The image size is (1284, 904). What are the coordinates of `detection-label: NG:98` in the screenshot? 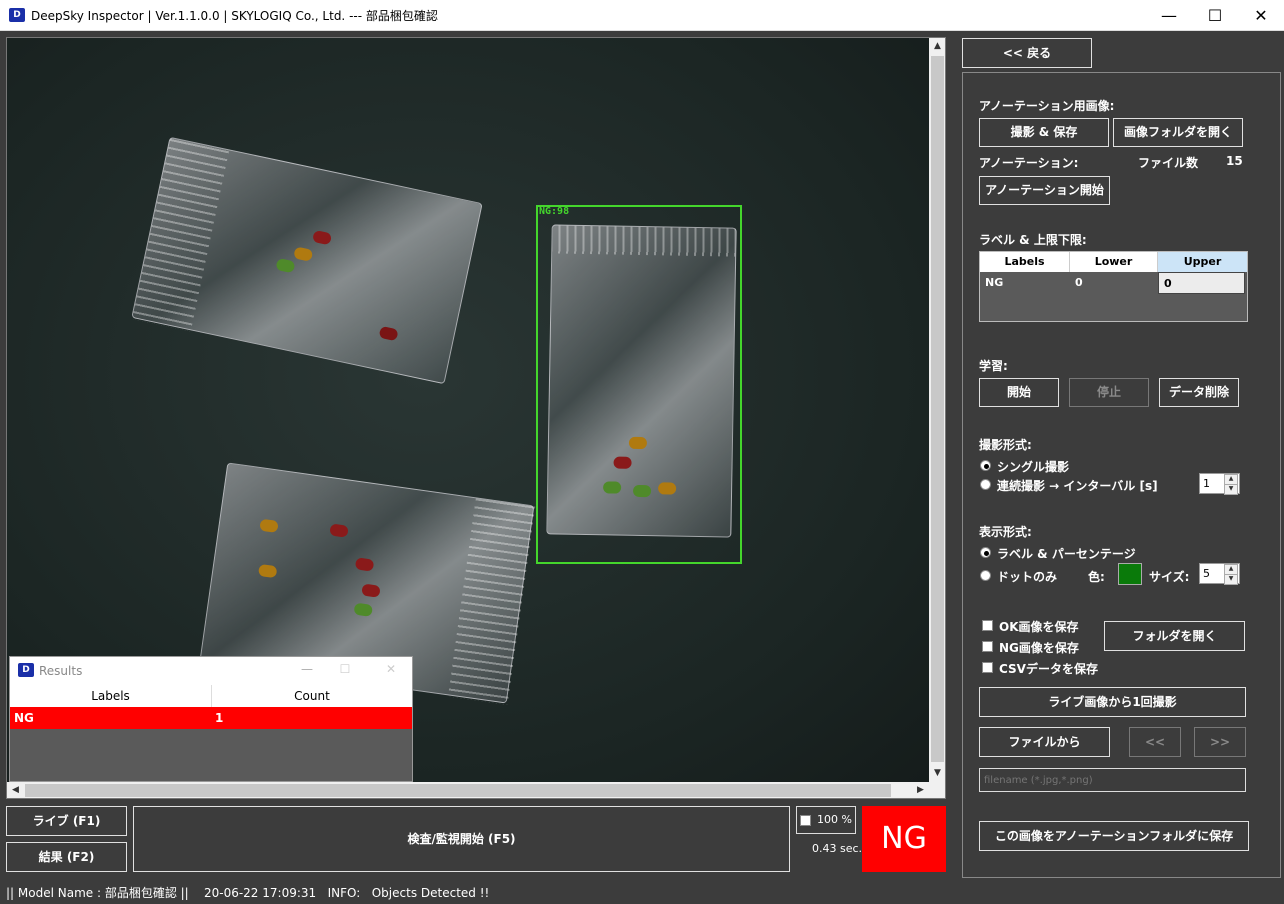 It's located at (554, 211).